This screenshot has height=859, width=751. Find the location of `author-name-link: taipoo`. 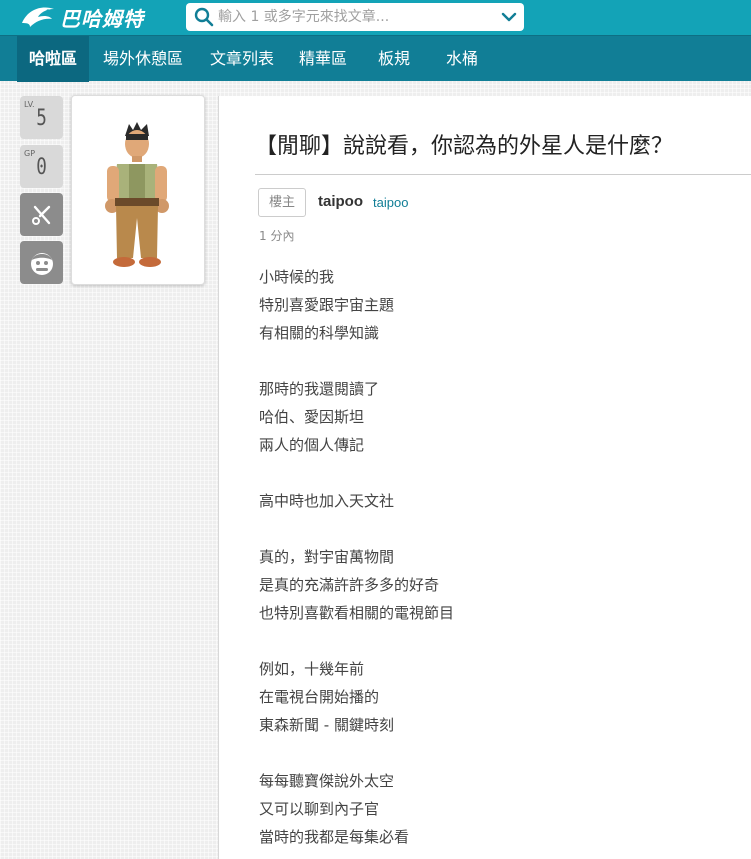

author-name-link: taipoo is located at coordinates (340, 201).